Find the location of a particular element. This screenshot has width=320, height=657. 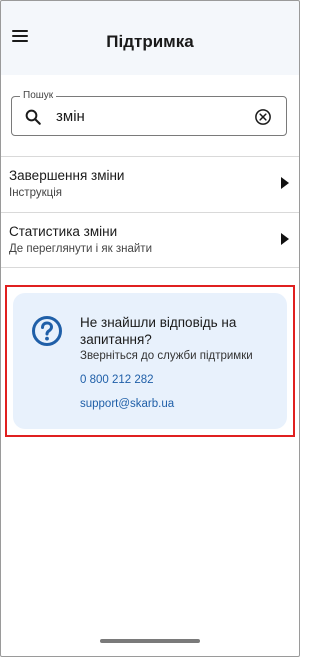

list-item-subtitle: Де переглянути і як знайти is located at coordinates (80, 249).